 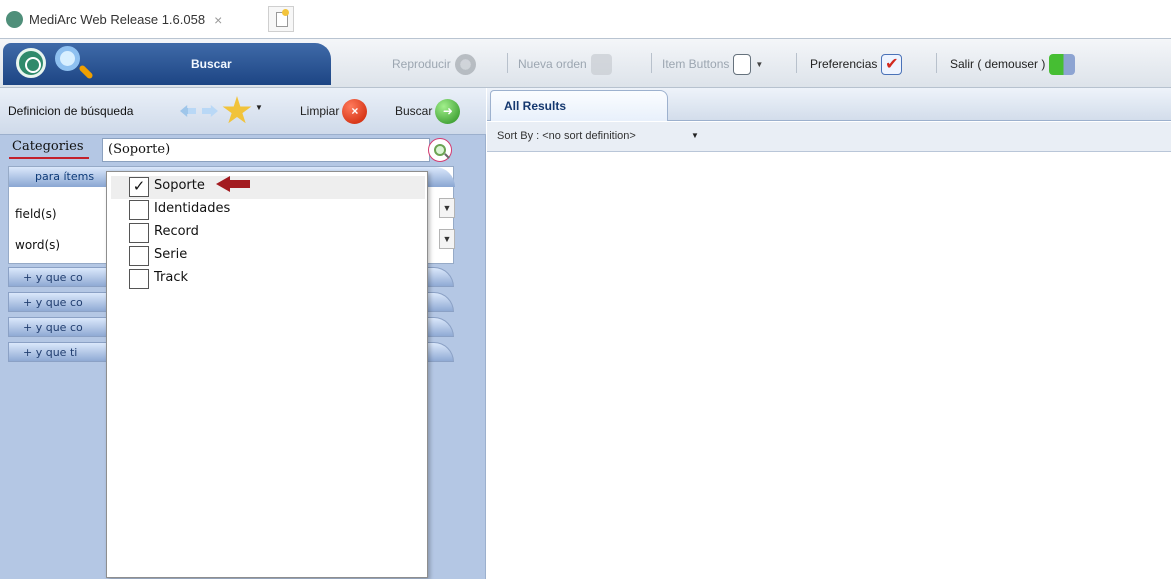 What do you see at coordinates (179, 185) in the screenshot?
I see `dropdown-item-label: Soporte` at bounding box center [179, 185].